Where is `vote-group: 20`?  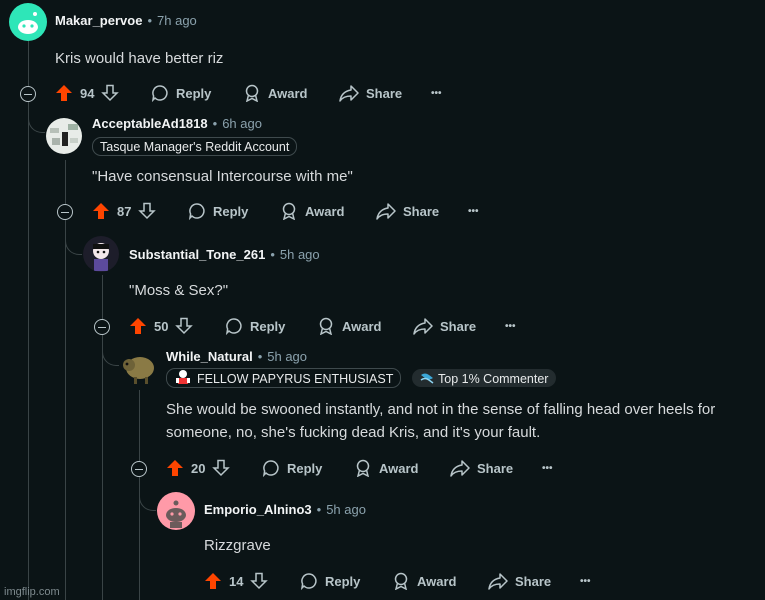
vote-group: 20 is located at coordinates (198, 468).